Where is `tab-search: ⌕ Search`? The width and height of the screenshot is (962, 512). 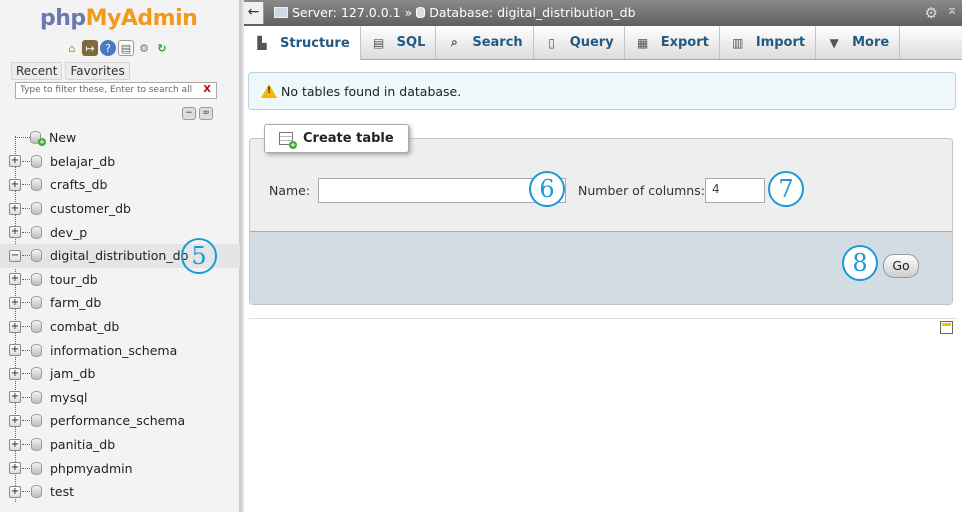 tab-search: ⌕ Search is located at coordinates (485, 42).